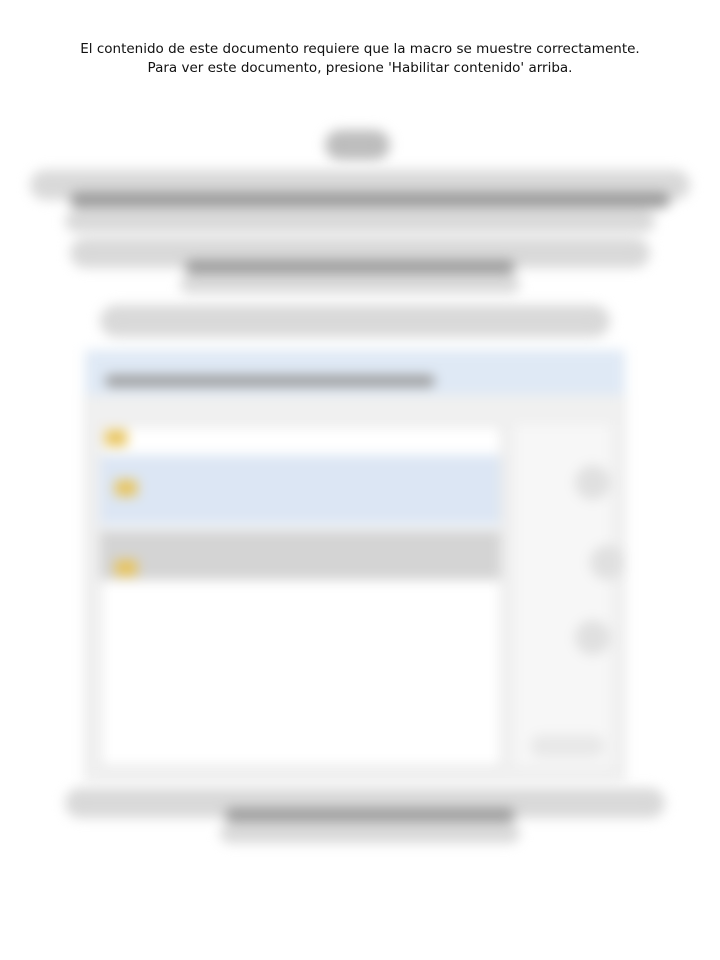 Image resolution: width=720 pixels, height=960 pixels. I want to click on blurred-instruction, so click(355, 321).